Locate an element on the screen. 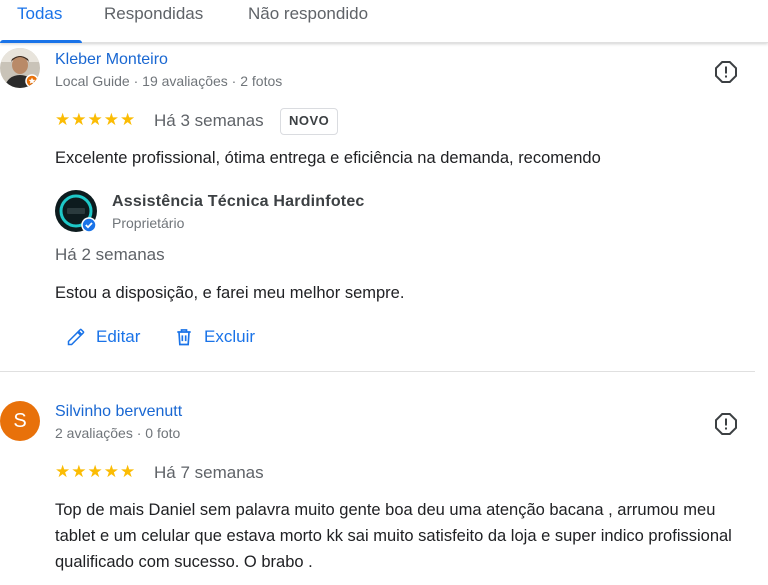  reviewer-avatar: S is located at coordinates (20, 421).